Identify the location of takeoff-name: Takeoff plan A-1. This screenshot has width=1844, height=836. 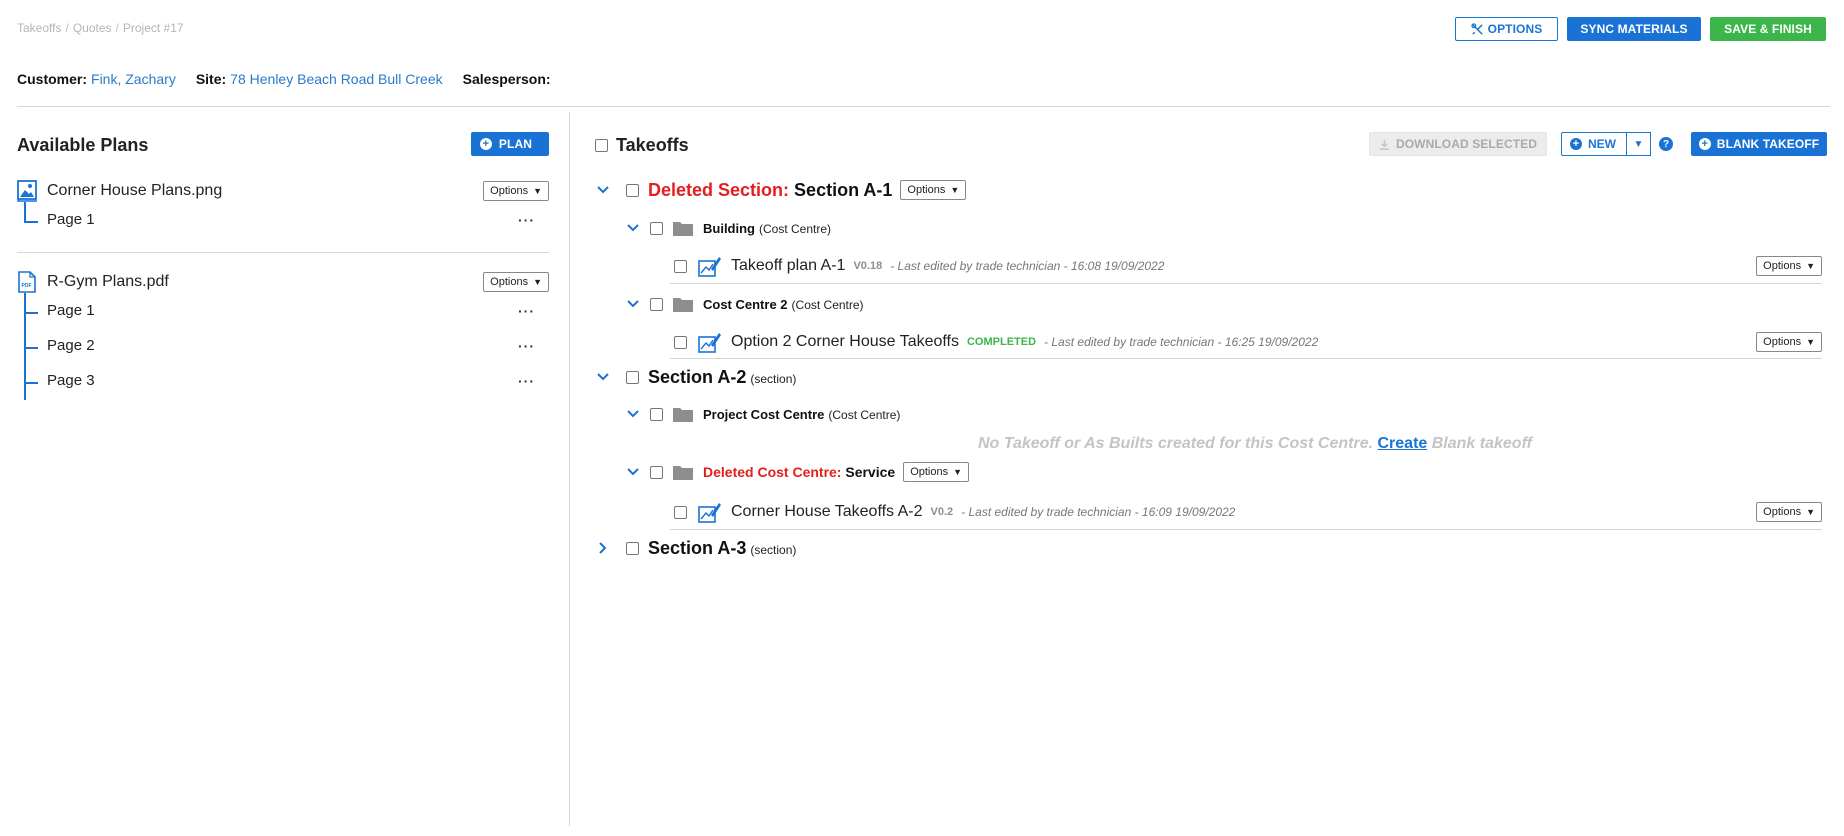
(788, 266).